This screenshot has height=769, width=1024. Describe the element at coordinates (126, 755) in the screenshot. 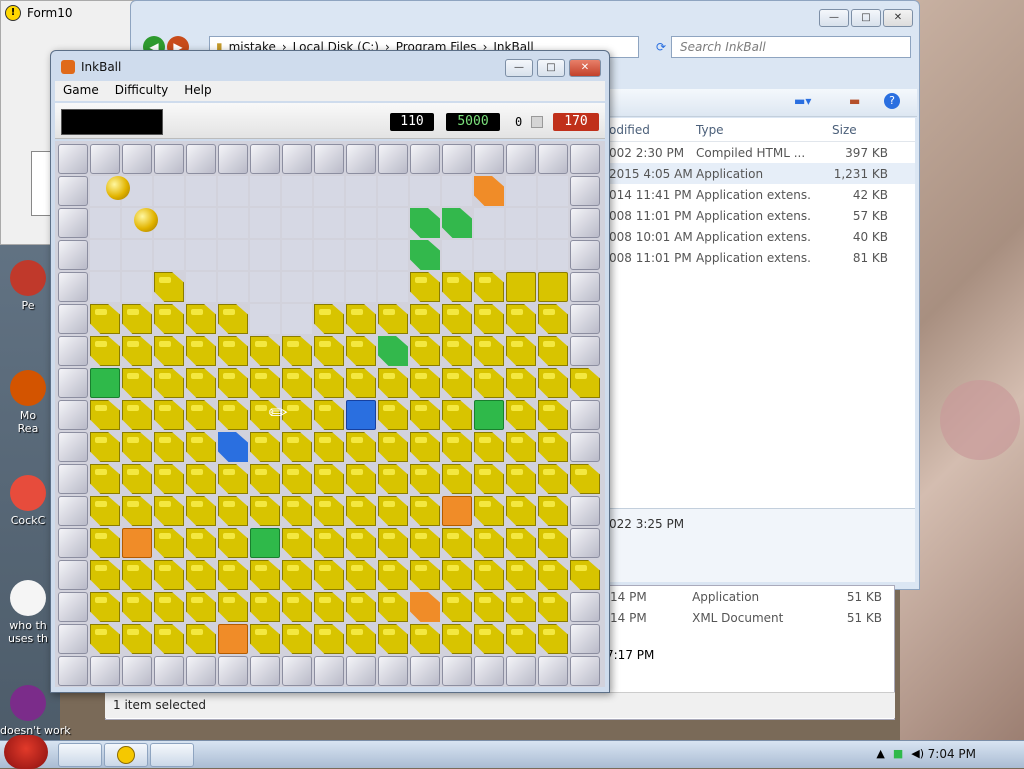

I see `taskbar-smiley-button` at that location.